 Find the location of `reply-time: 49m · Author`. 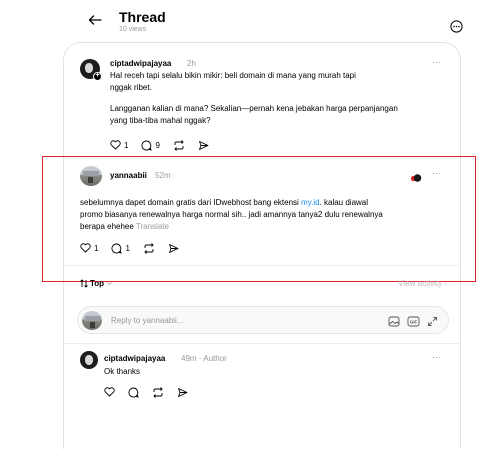

reply-time: 49m · Author is located at coordinates (204, 358).